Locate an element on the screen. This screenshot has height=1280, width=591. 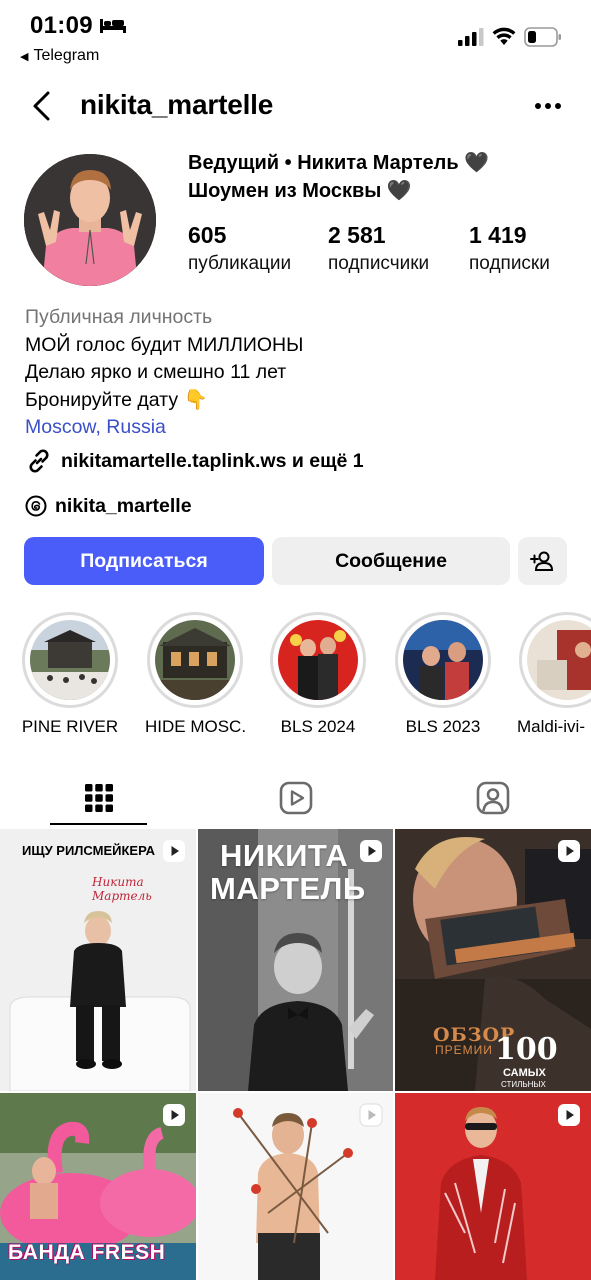
profile-content-tabs is located at coordinates (295, 798).